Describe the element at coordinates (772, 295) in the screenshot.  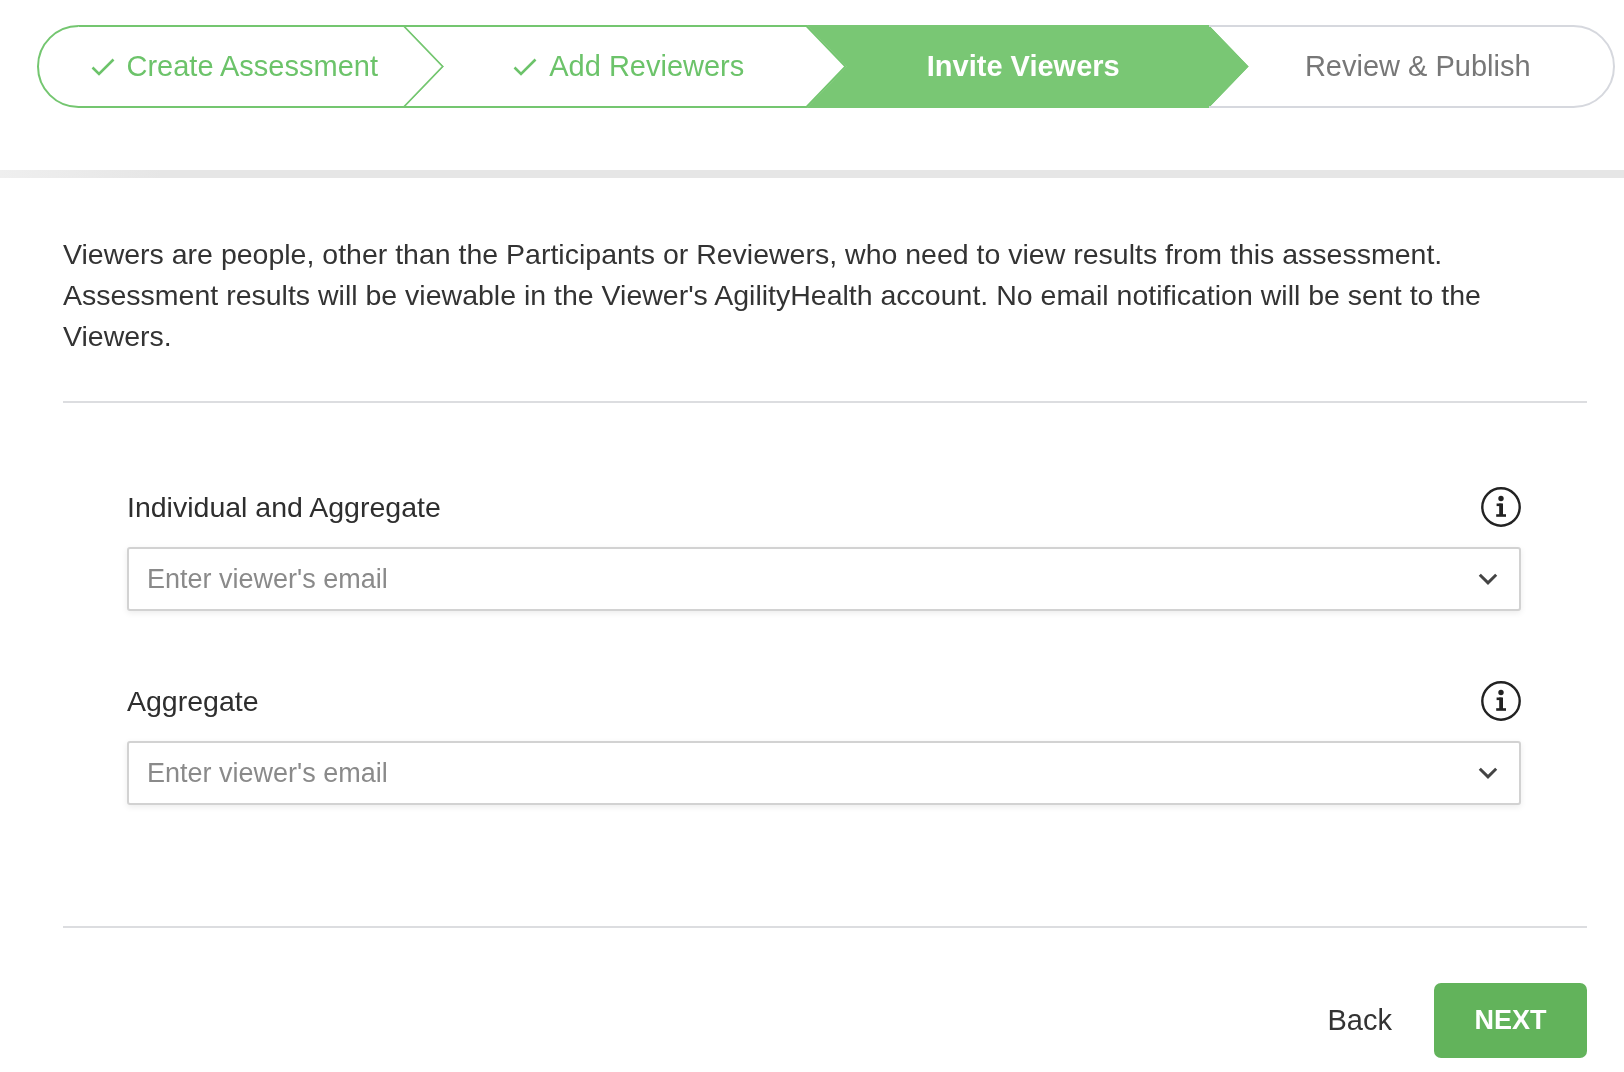
I see `description-text: Viewers are people, other than the Participants or Reviewers, who need to view results from this assessment. Assessment results will be viewable in the Viewer's AgilityHealth account. No email notification will be sent to the Viewers.` at that location.